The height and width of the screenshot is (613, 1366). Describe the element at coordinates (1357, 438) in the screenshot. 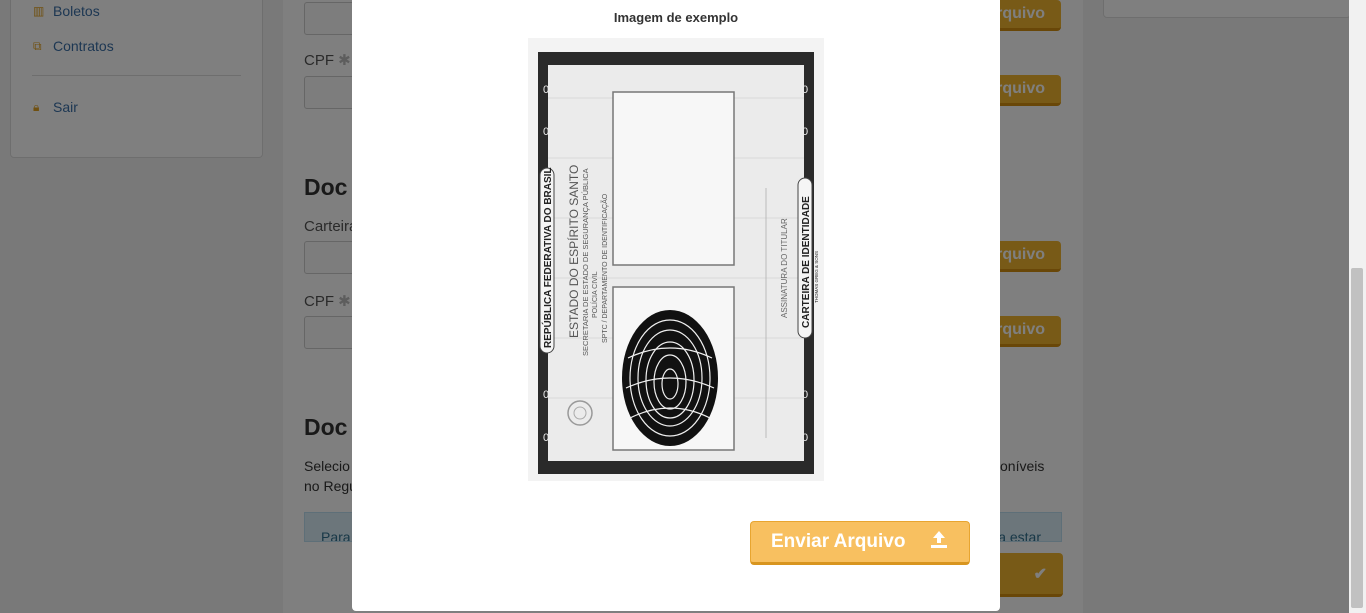

I see `scrollbar-thumb` at that location.